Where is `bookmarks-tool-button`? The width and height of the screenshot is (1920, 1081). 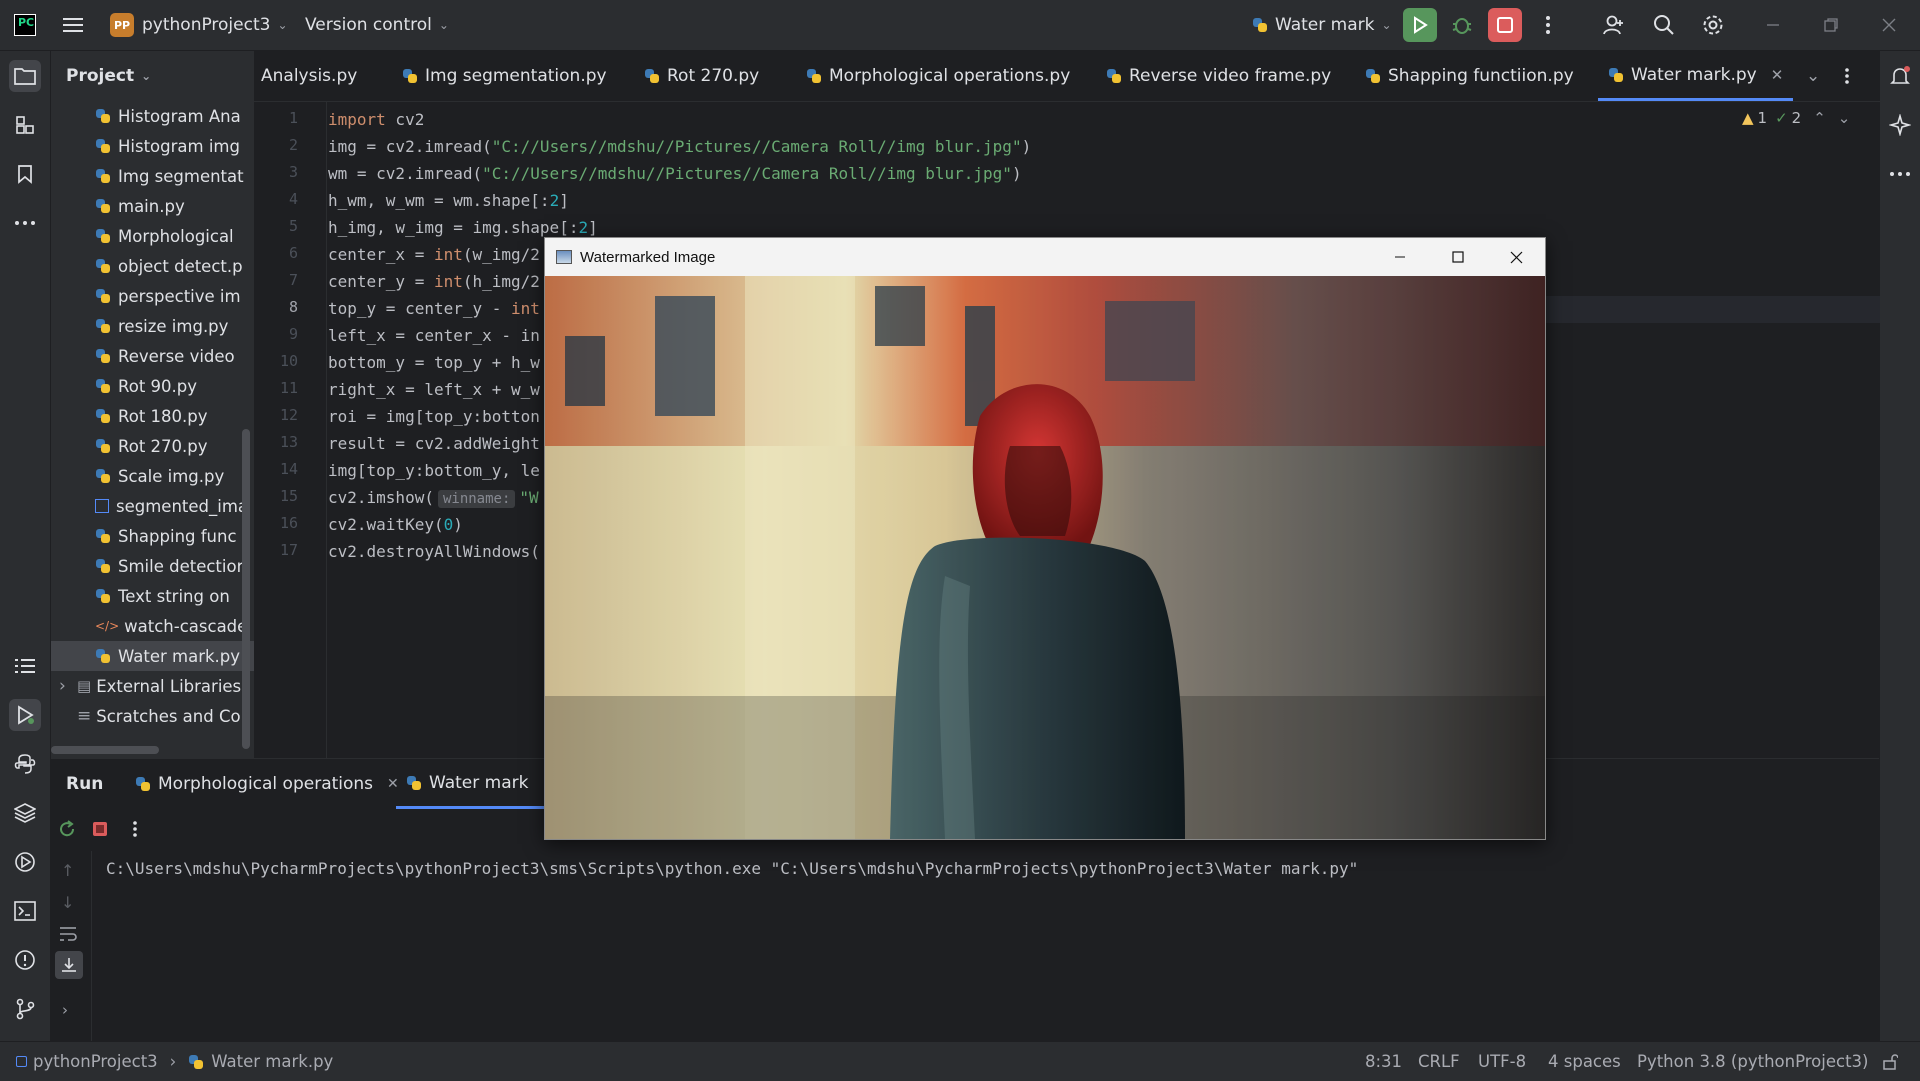
bookmarks-tool-button is located at coordinates (25, 174).